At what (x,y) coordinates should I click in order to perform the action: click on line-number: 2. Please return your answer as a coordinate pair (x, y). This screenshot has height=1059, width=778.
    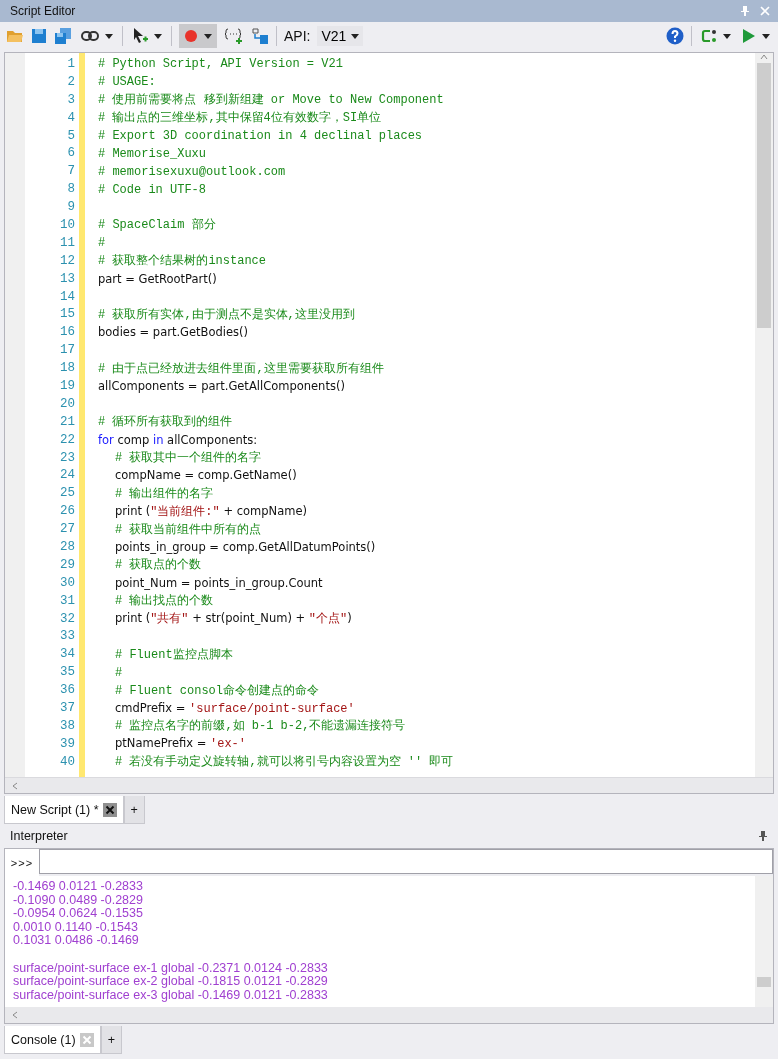
    Looking at the image, I should click on (70, 81).